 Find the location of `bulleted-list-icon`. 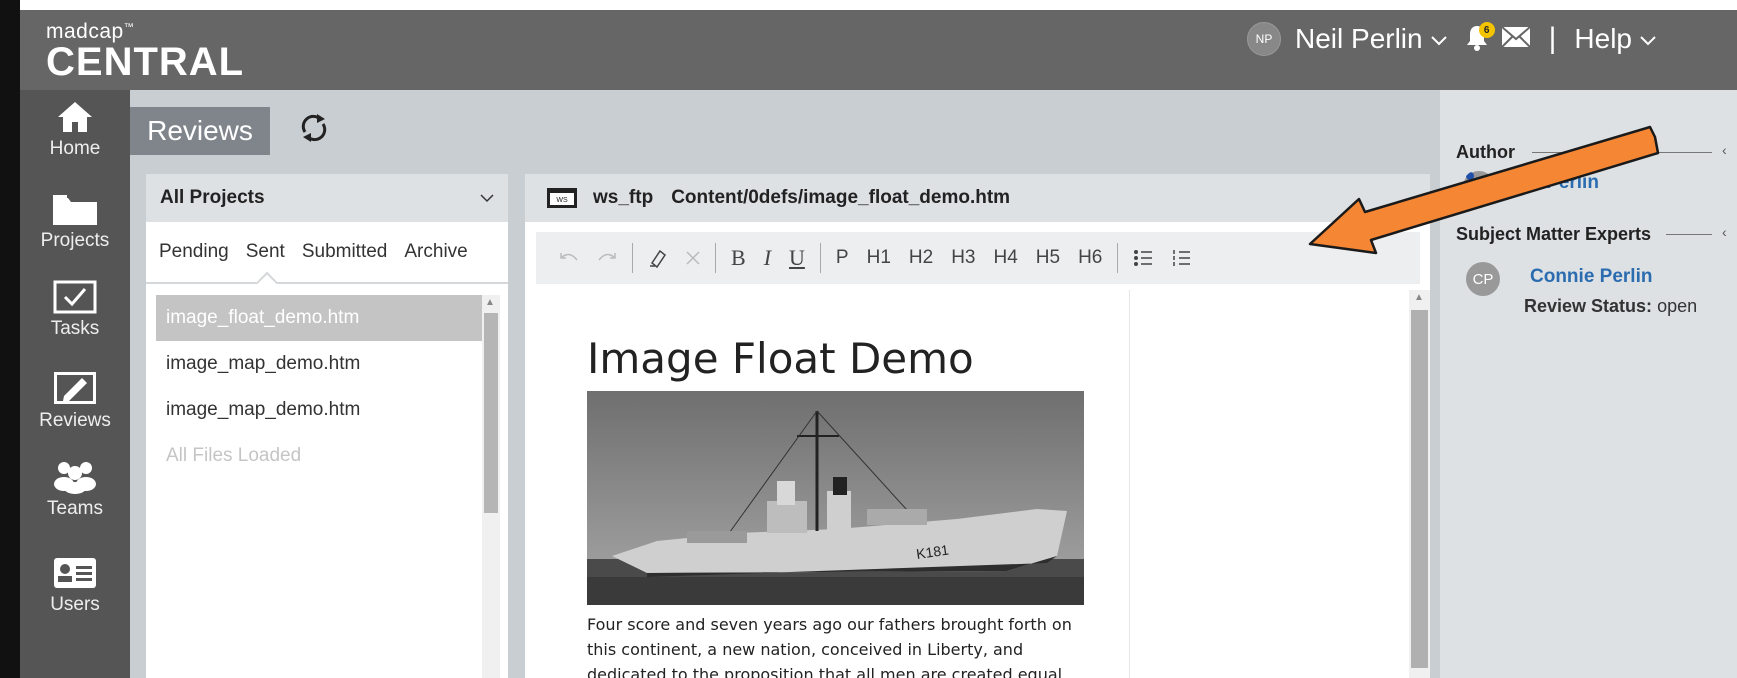

bulleted-list-icon is located at coordinates (1143, 258).